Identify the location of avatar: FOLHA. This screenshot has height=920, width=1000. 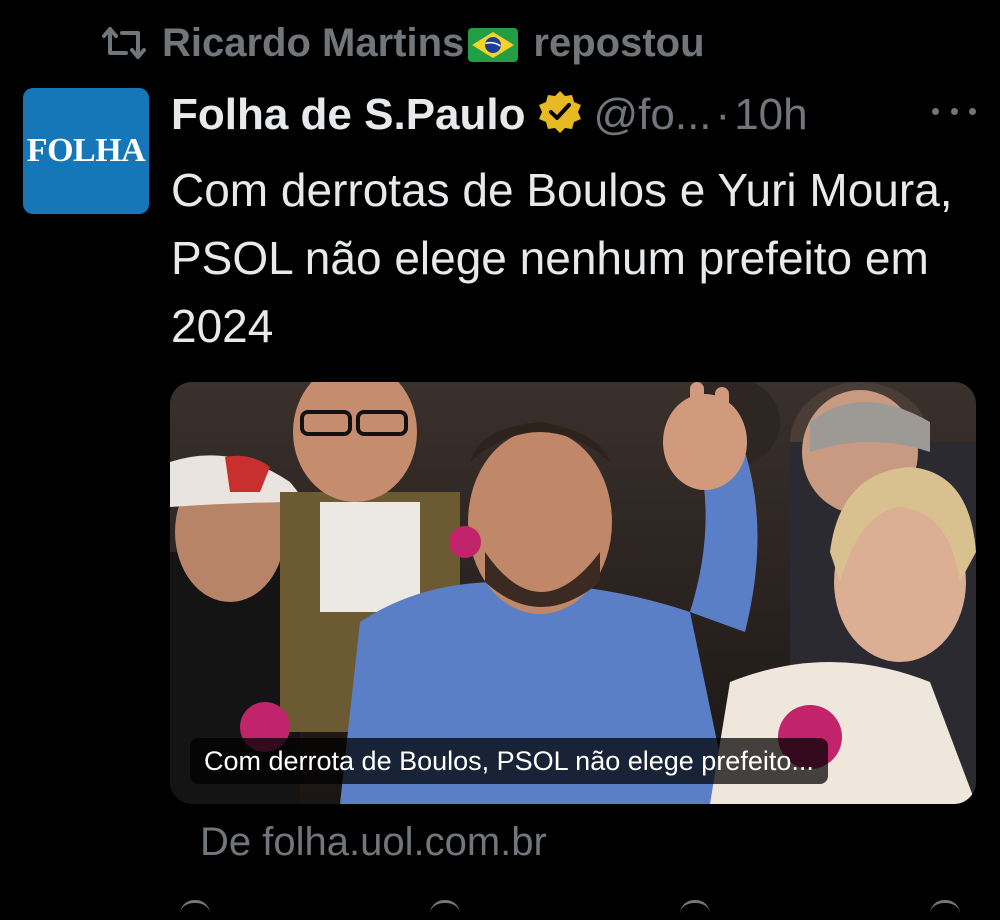
(86, 151).